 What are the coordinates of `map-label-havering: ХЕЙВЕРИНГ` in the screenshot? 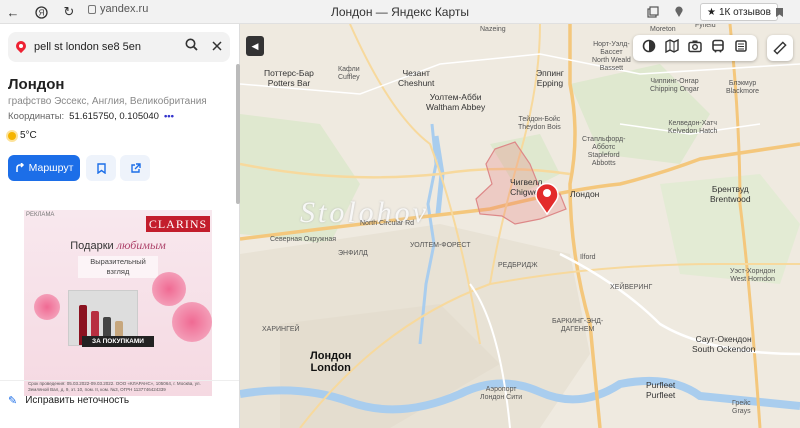 It's located at (631, 287).